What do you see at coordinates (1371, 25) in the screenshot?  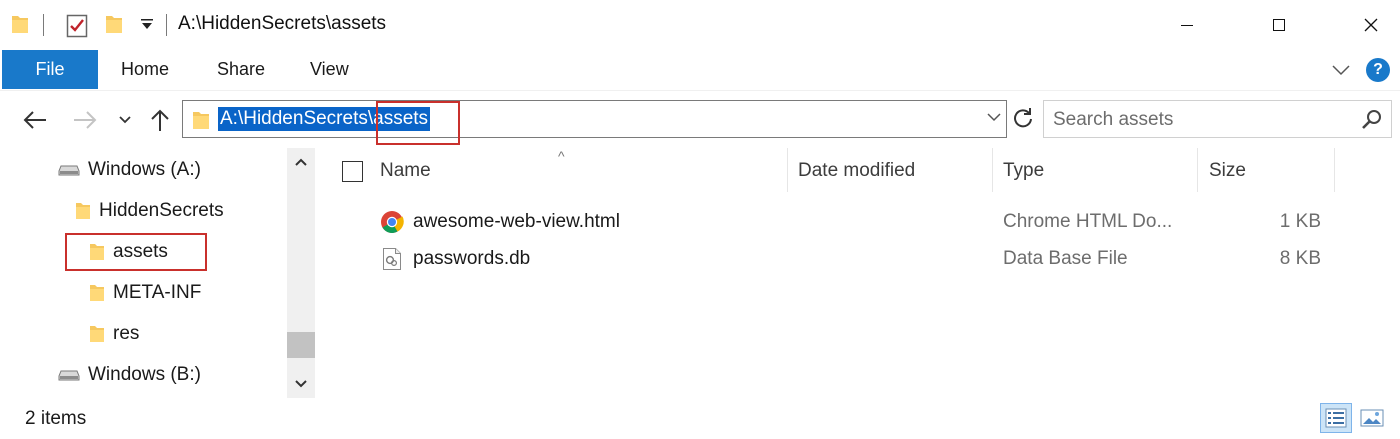 I see `close-button` at bounding box center [1371, 25].